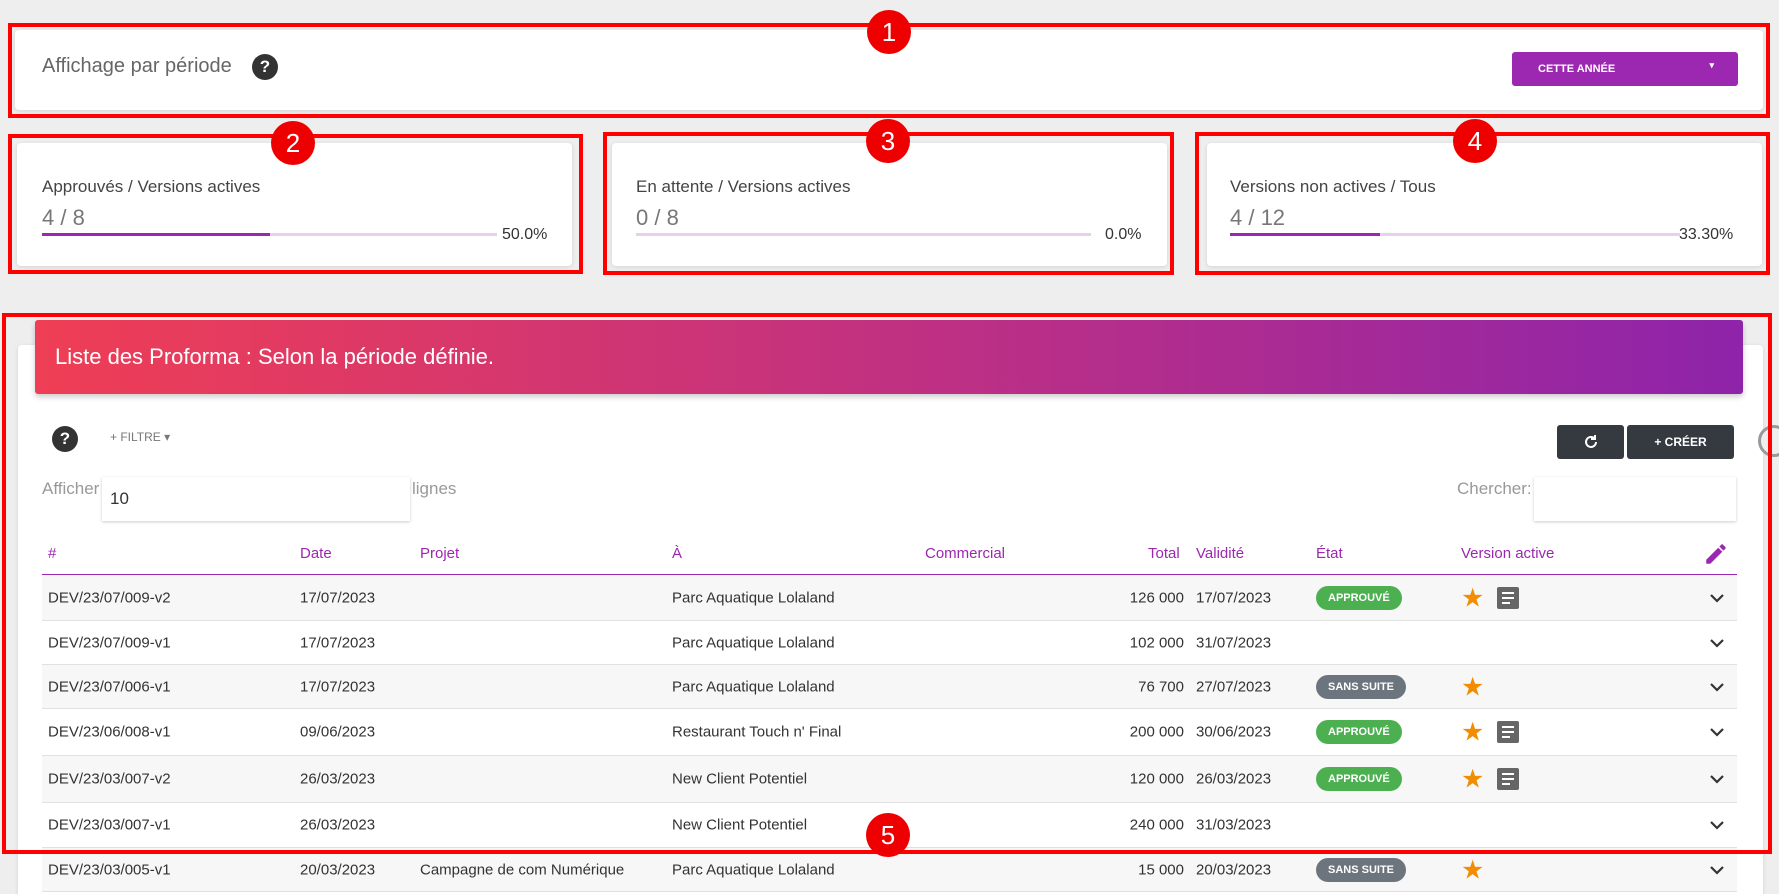 This screenshot has width=1779, height=894. Describe the element at coordinates (63, 217) in the screenshot. I see `stat-value: 4 / 8` at that location.